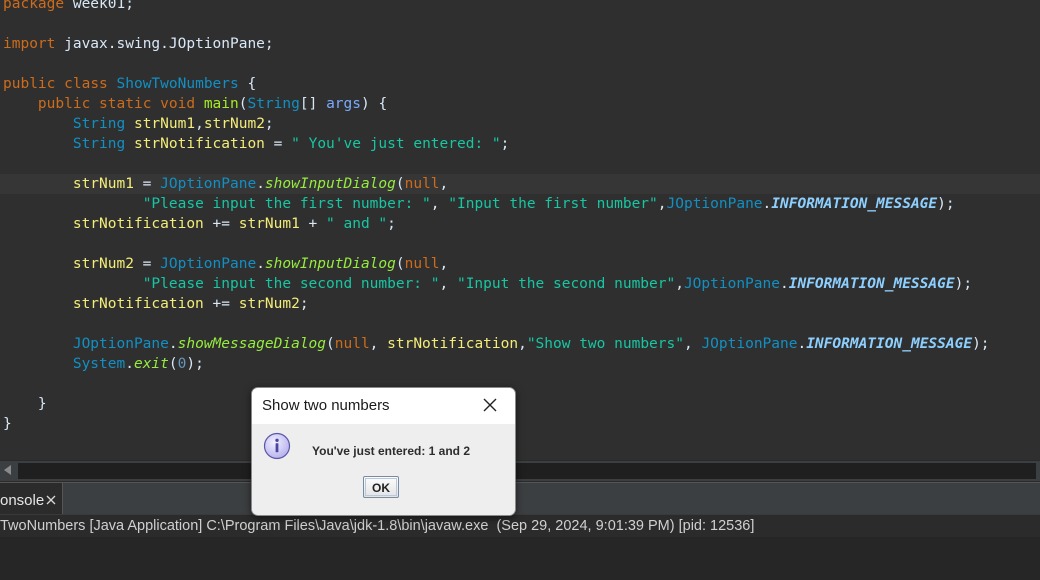  I want to click on scroll-left-arrow-icon, so click(7, 470).